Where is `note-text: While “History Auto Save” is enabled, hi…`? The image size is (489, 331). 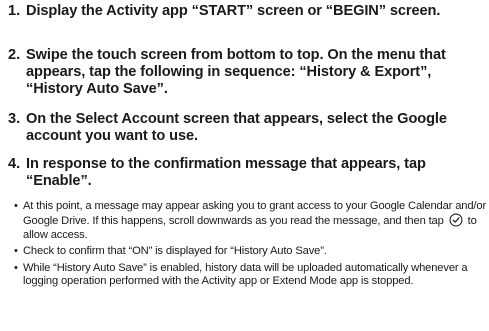
note-text: While “History Auto Save” is enabled, hi… is located at coordinates (245, 274).